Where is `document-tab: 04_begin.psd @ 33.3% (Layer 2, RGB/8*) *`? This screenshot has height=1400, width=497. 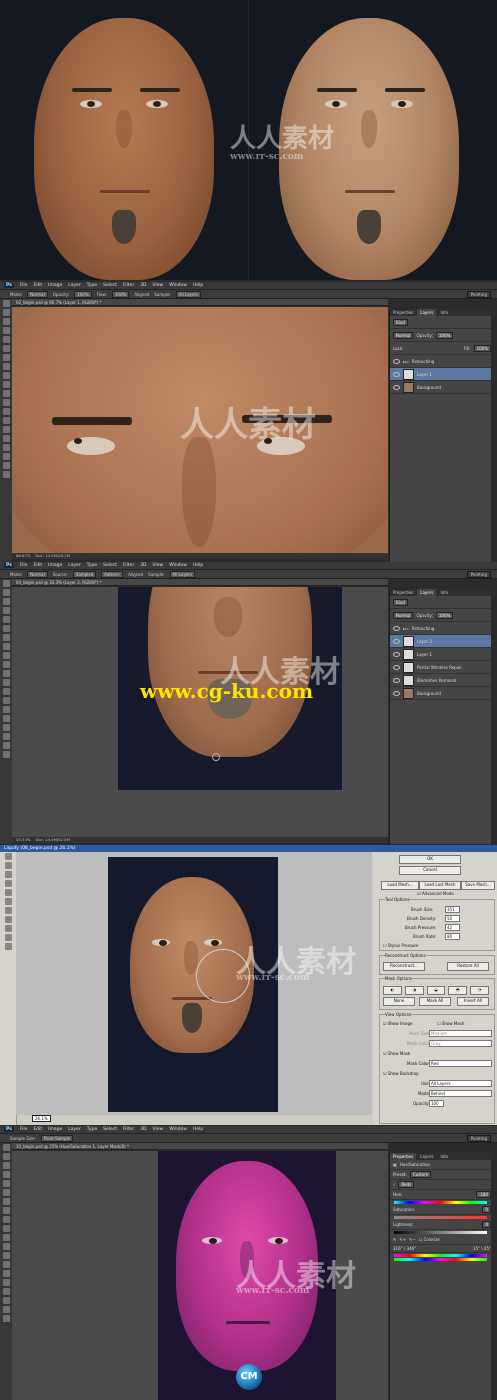 document-tab: 04_begin.psd @ 33.3% (Layer 2, RGB/8*) * is located at coordinates (200, 582).